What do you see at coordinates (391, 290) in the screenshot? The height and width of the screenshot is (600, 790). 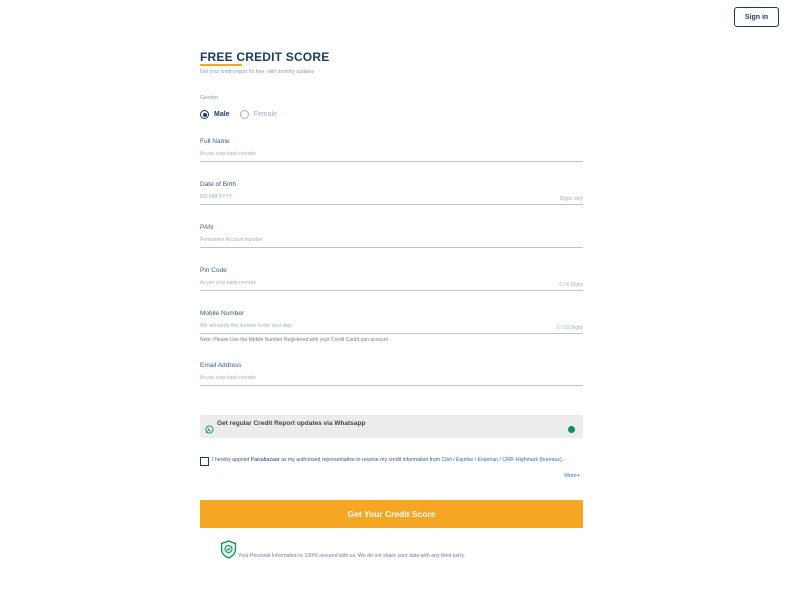 I see `pin-code-underline` at bounding box center [391, 290].